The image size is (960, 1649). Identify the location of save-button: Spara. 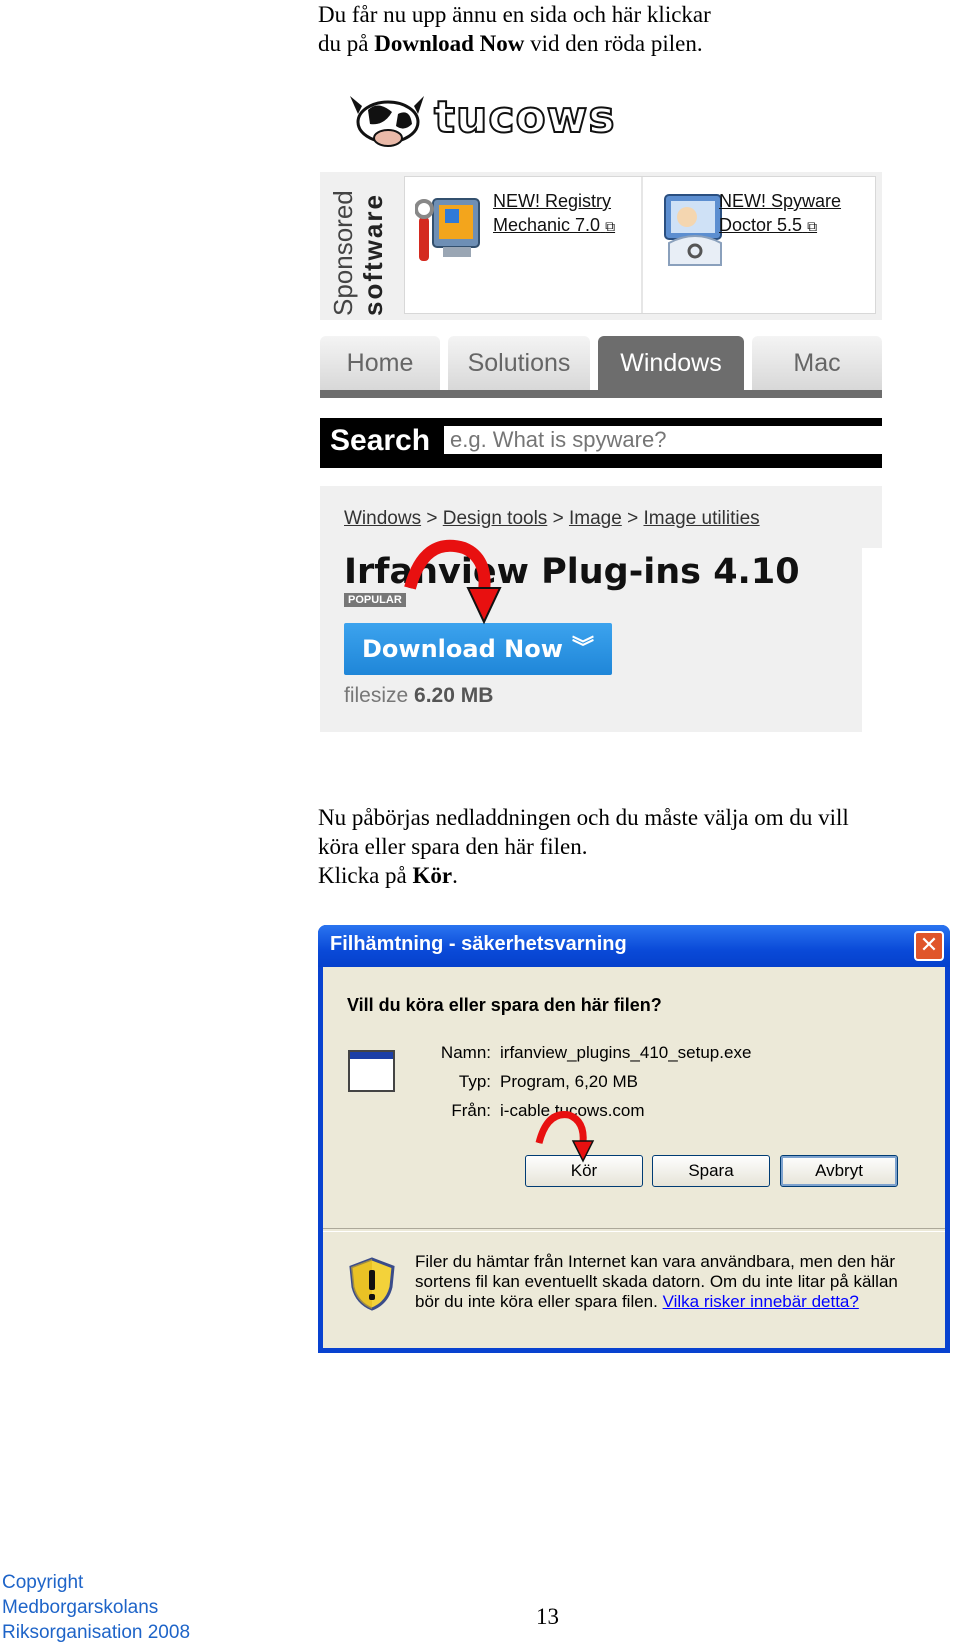
(711, 1171).